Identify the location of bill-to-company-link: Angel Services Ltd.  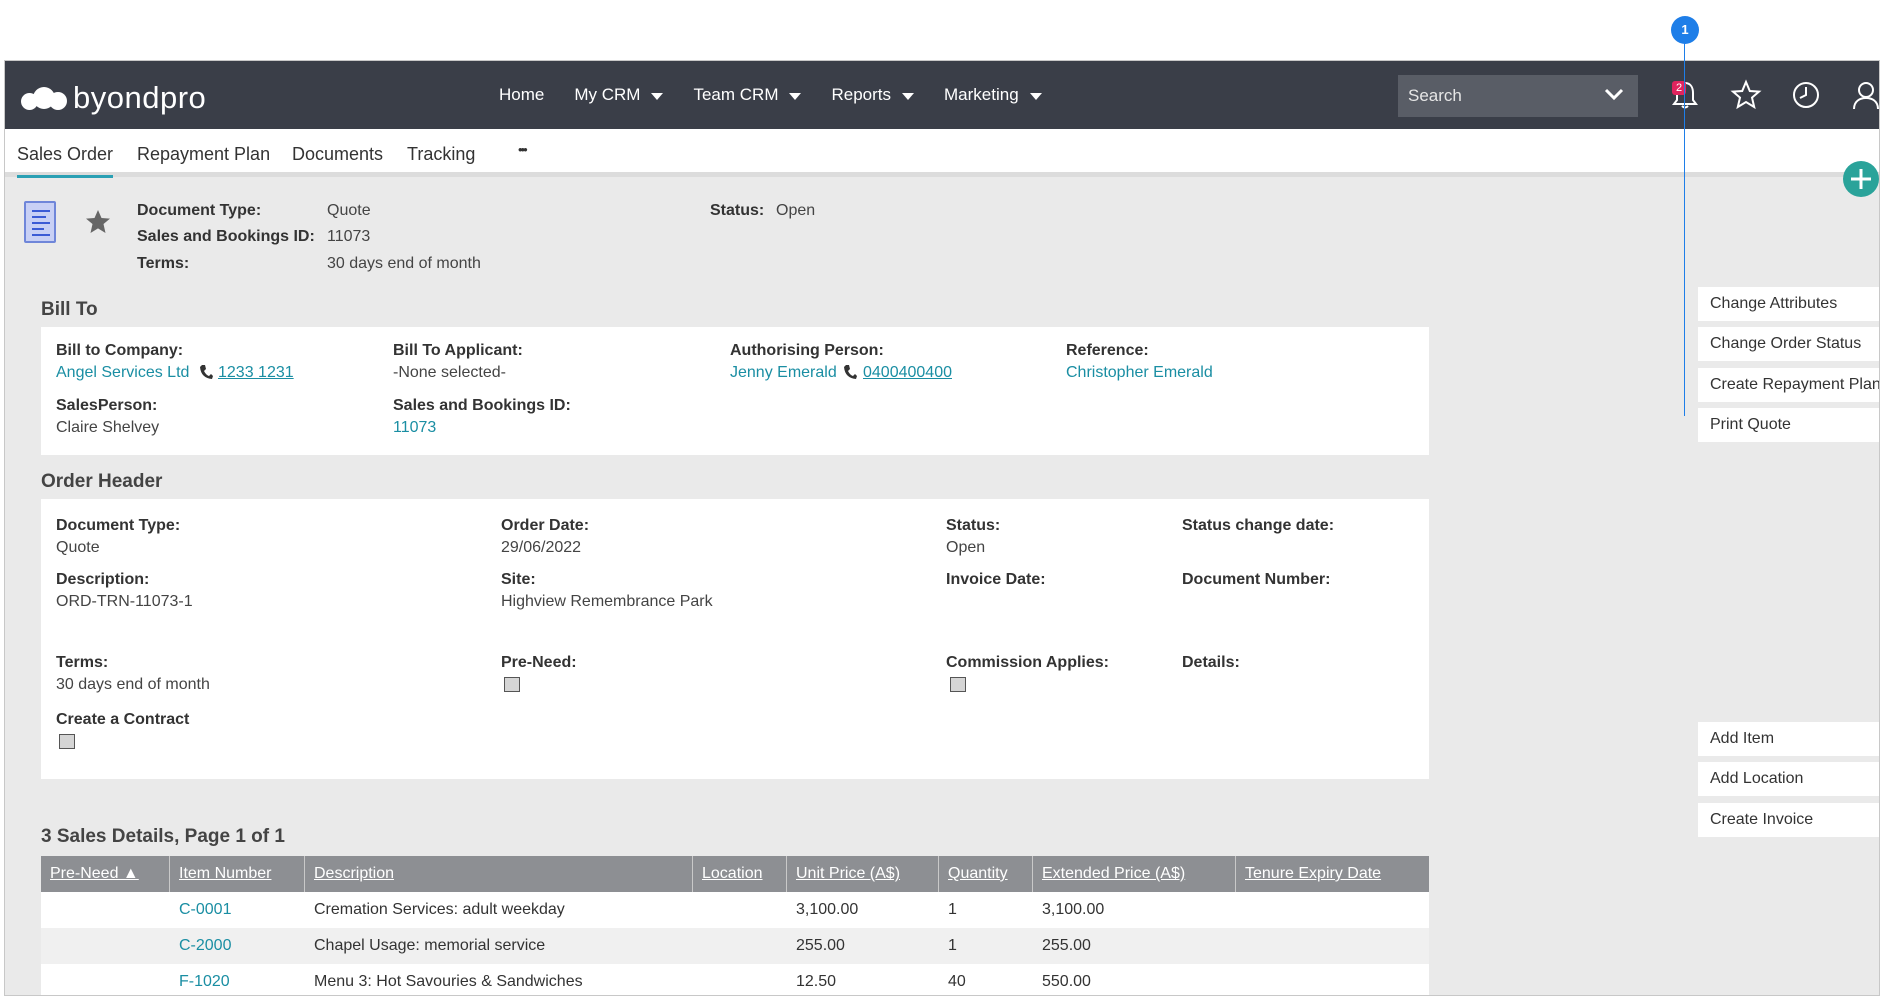
(122, 373).